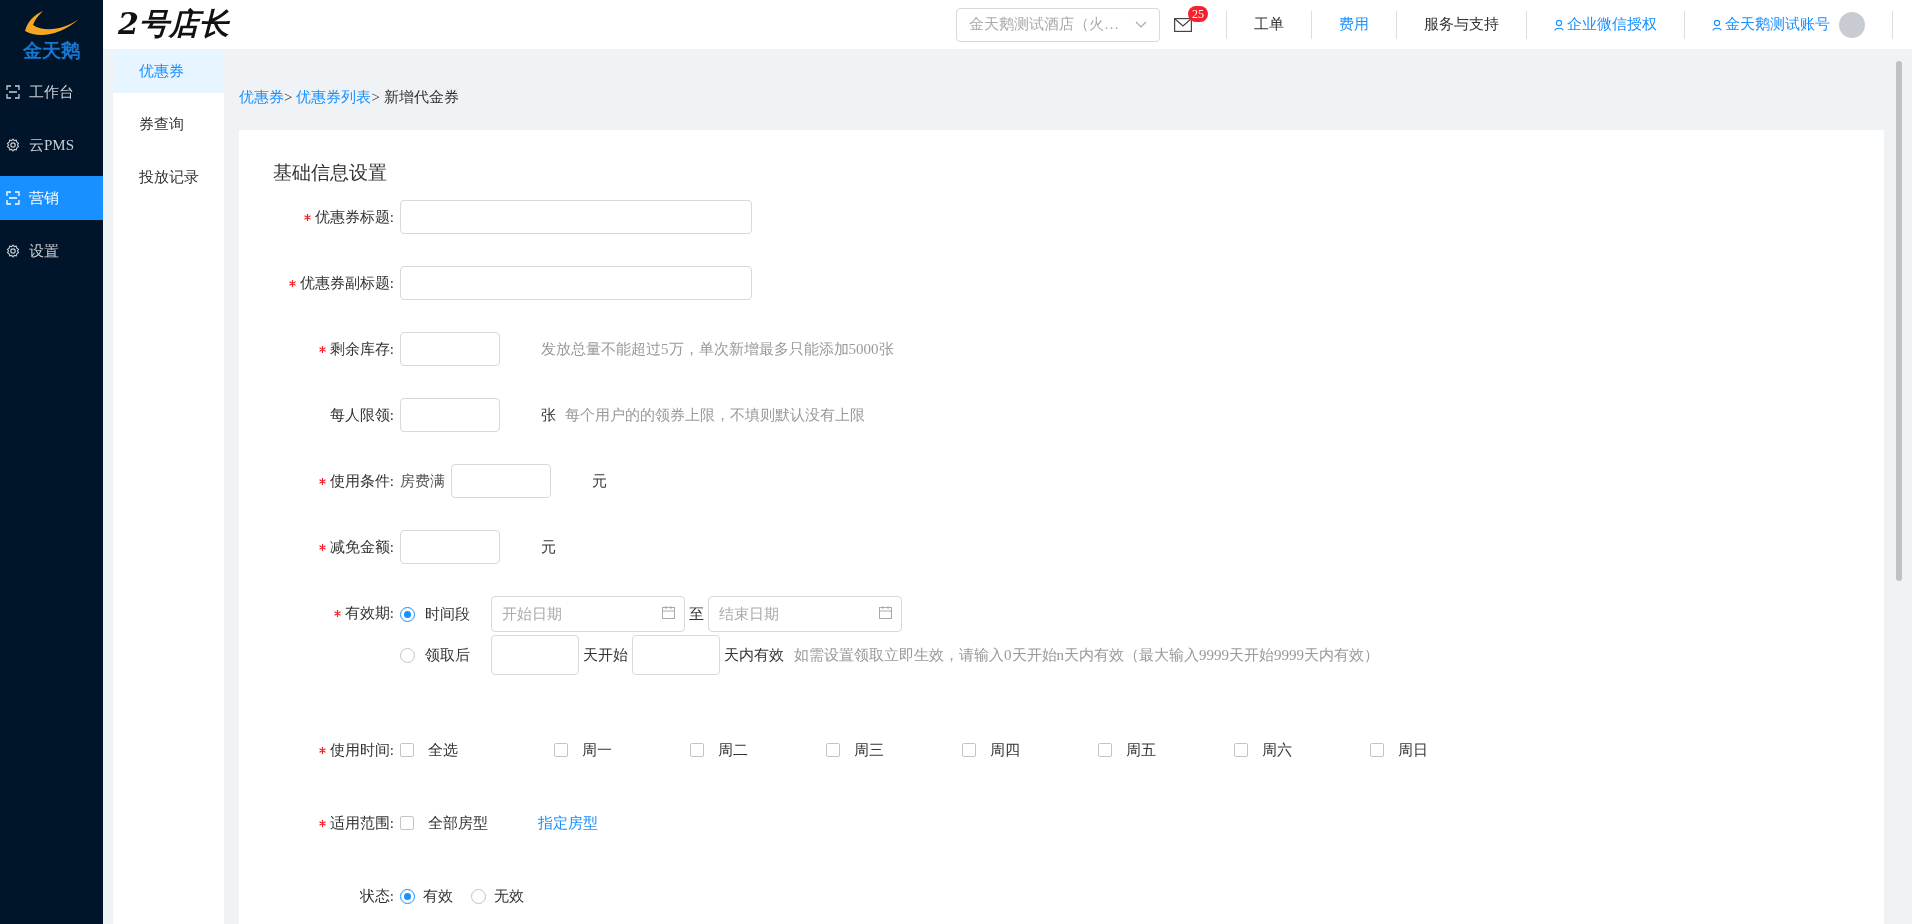 The width and height of the screenshot is (1912, 924). Describe the element at coordinates (509, 896) in the screenshot. I see `radio-label: 无效` at that location.